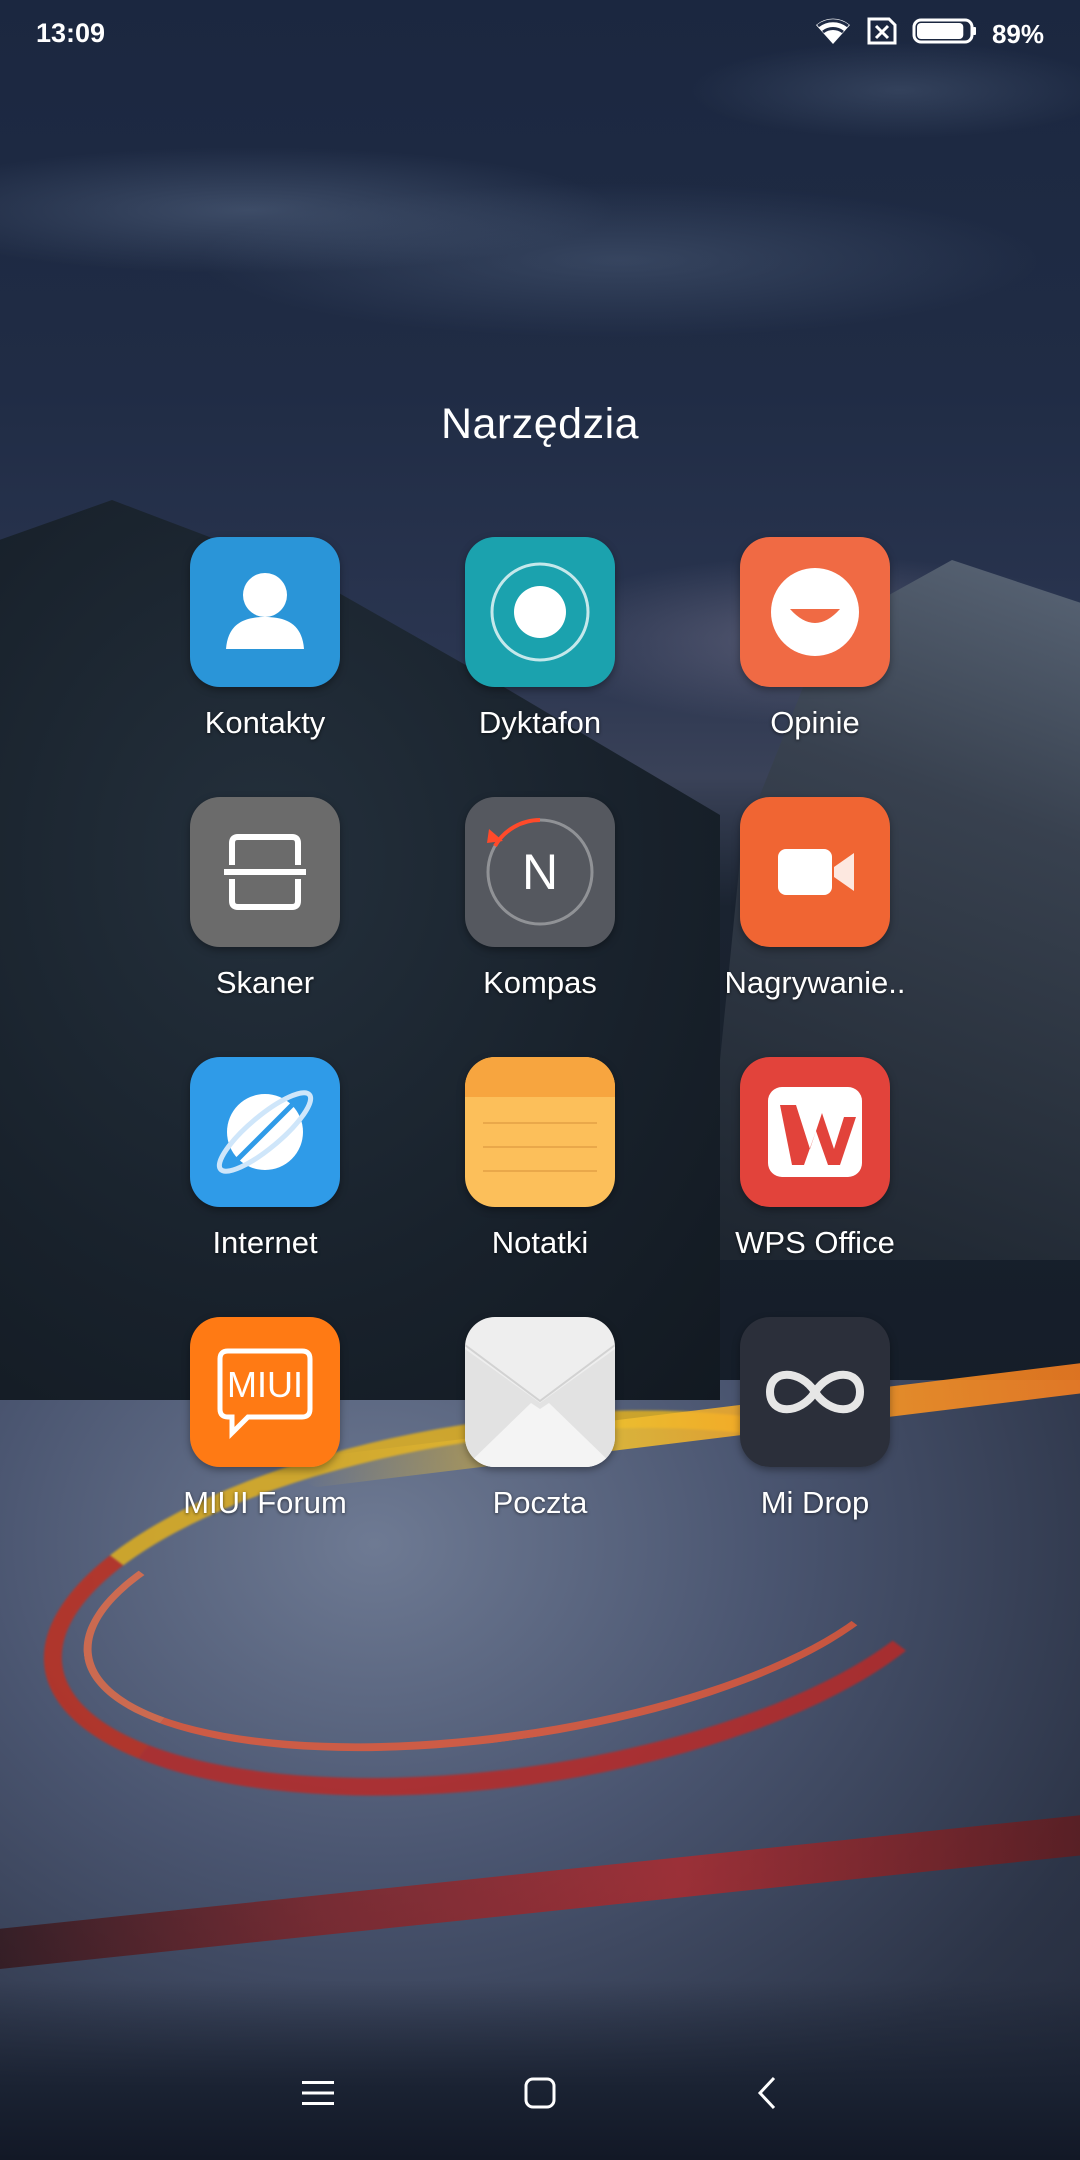 This screenshot has height=2160, width=1080. Describe the element at coordinates (540, 1890) in the screenshot. I see `wallpaper-road-lower` at that location.